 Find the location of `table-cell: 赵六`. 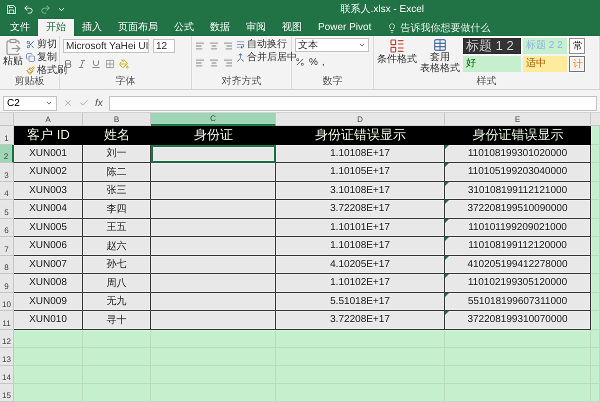

table-cell: 赵六 is located at coordinates (117, 246).